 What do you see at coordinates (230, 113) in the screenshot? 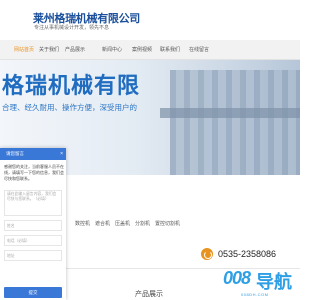
I see `machine-beam` at bounding box center [230, 113].